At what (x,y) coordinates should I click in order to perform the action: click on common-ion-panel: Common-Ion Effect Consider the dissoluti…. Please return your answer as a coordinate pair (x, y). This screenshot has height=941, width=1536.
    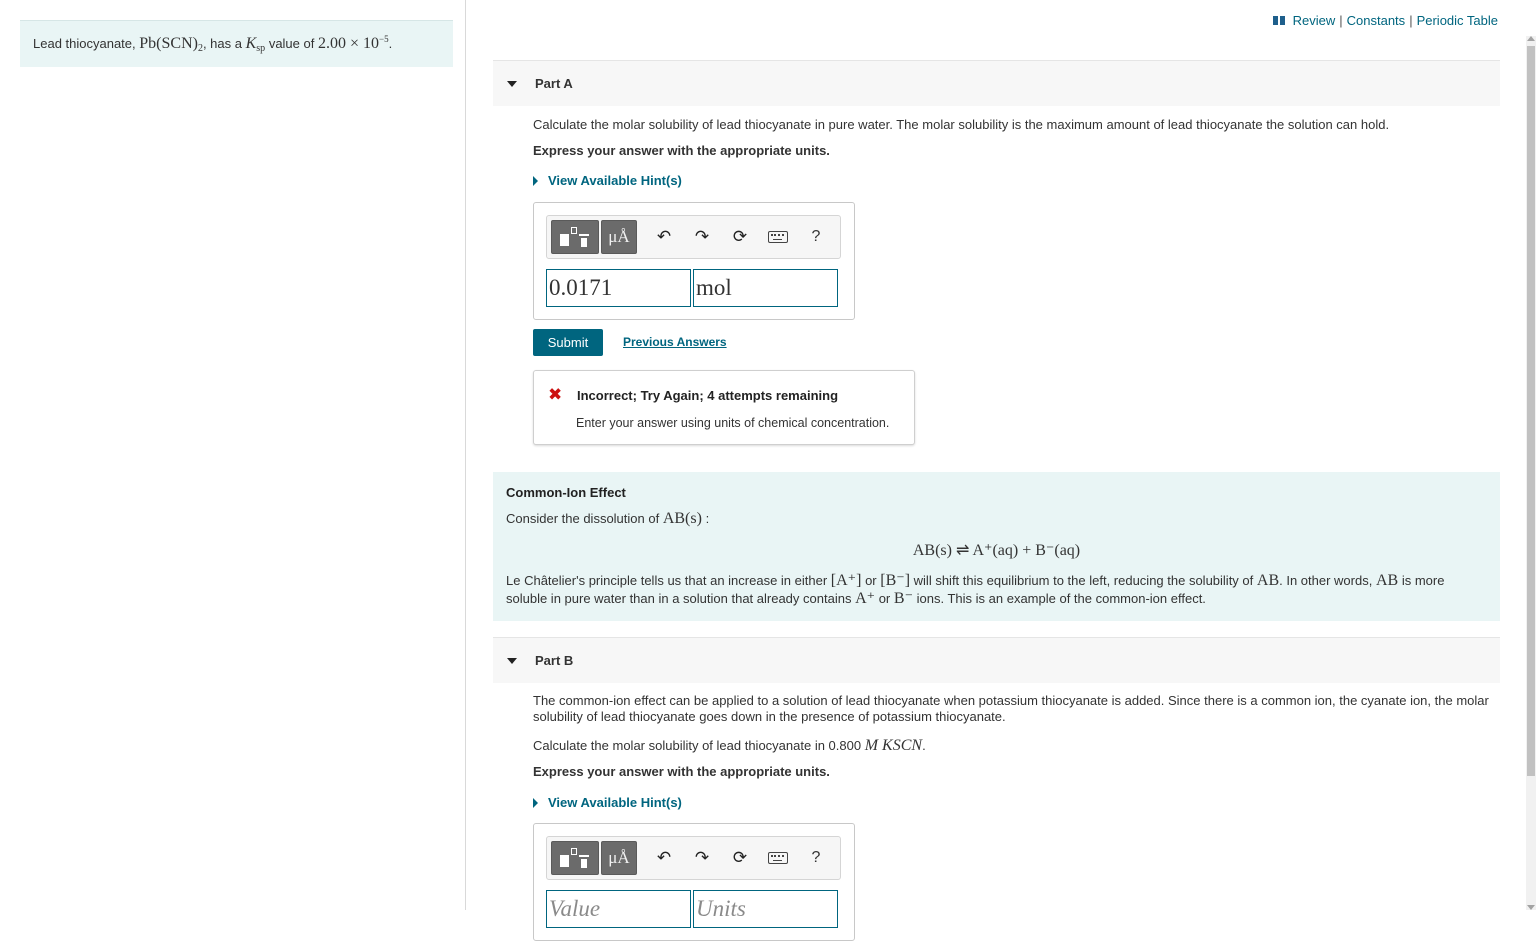
    Looking at the image, I should click on (996, 546).